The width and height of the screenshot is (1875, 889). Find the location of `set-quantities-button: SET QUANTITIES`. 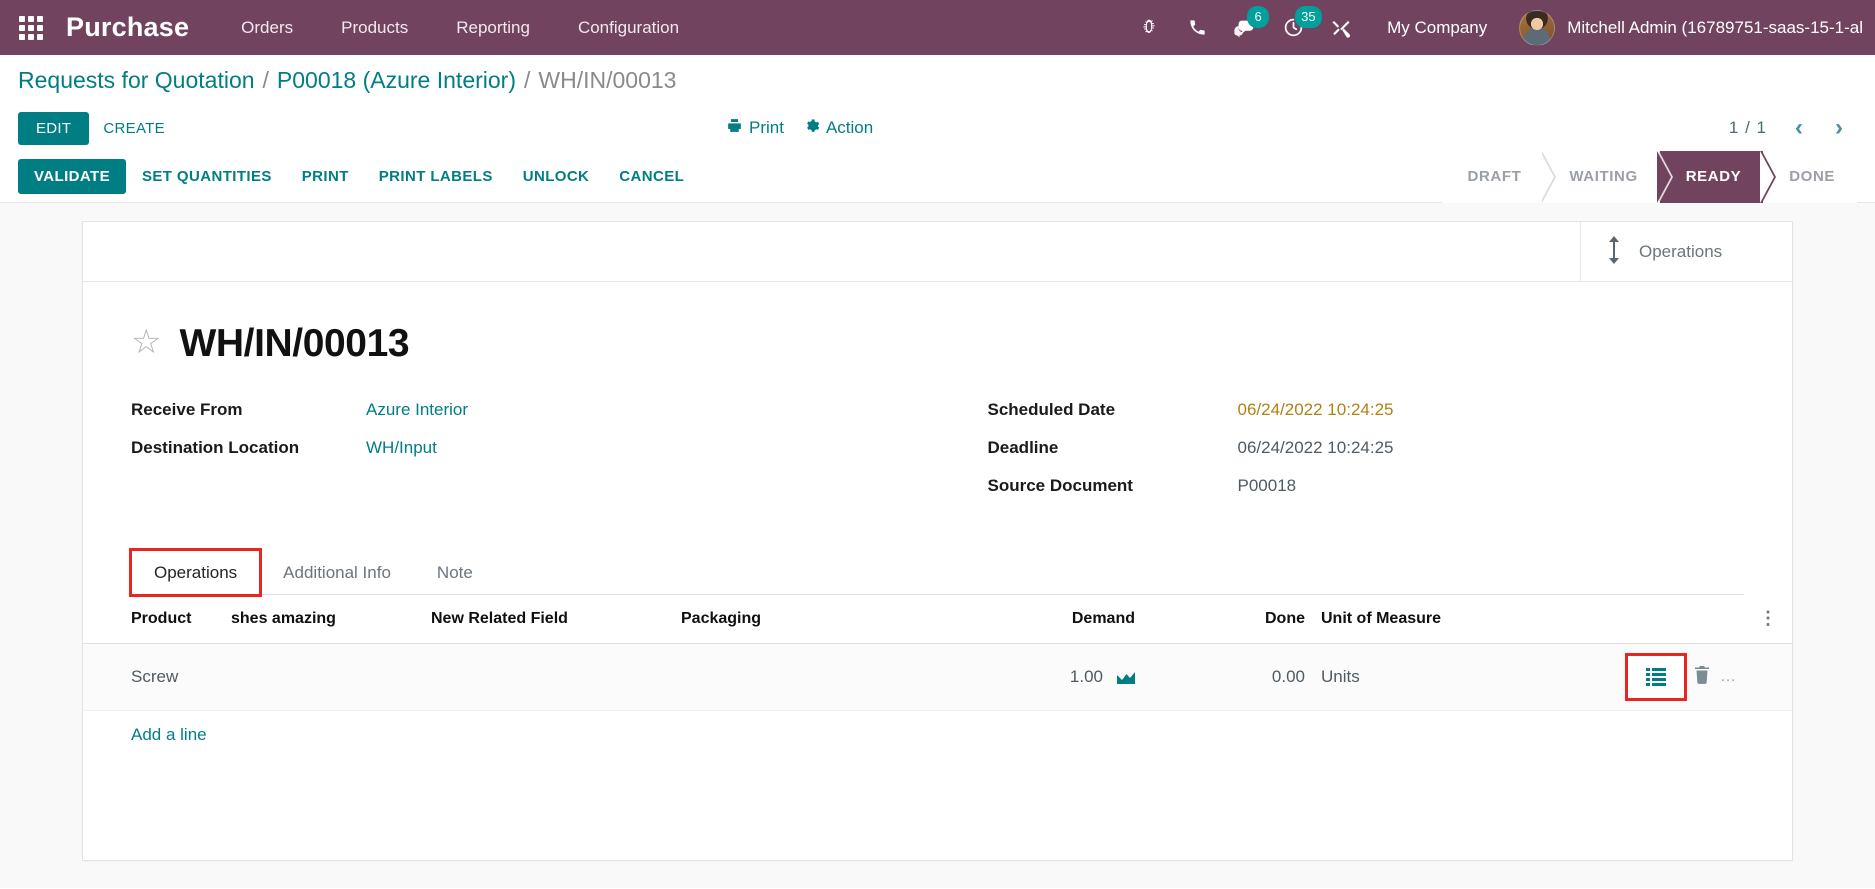

set-quantities-button: SET QUANTITIES is located at coordinates (207, 176).